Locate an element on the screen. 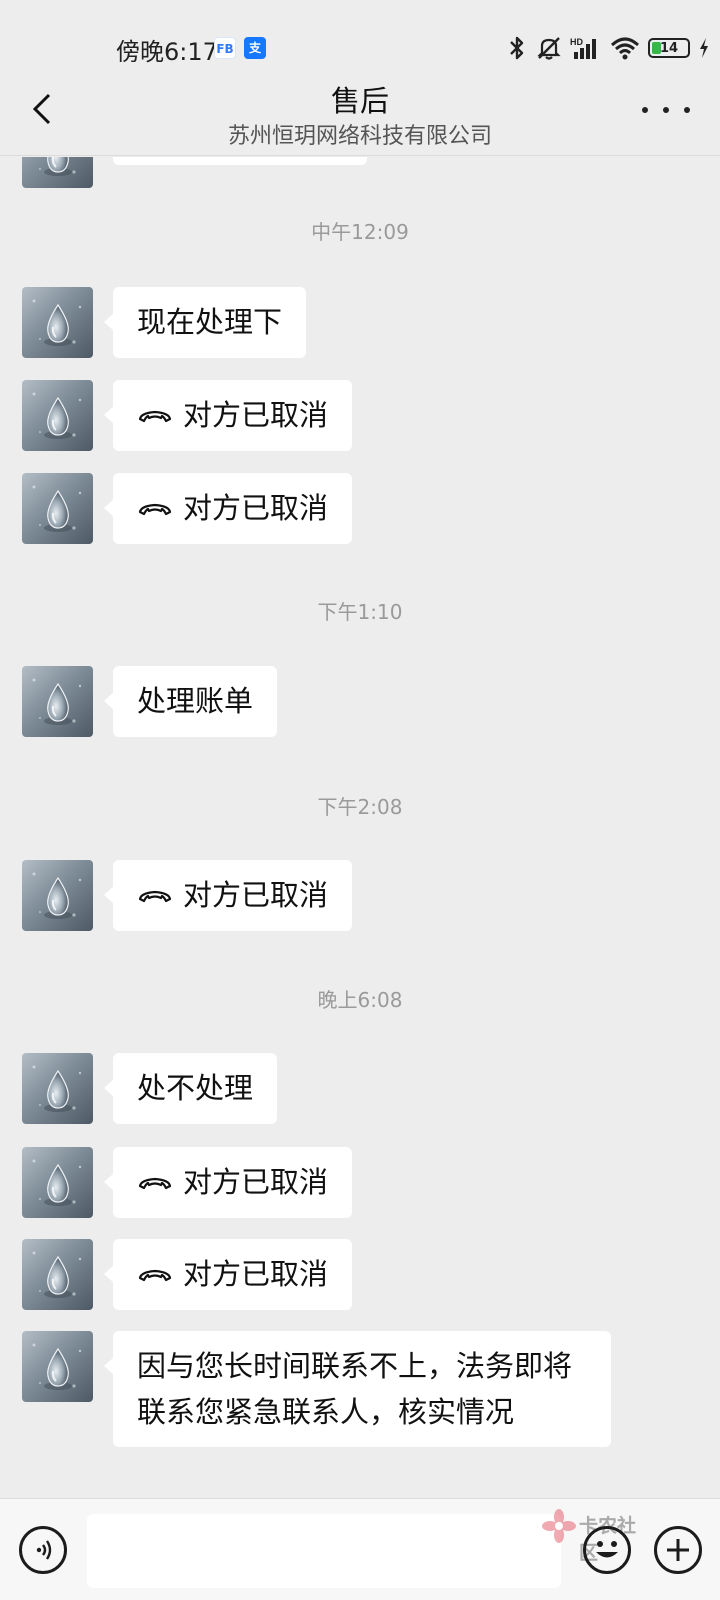  chat-header: 售后 苏州恒玥网络科技有限公司 is located at coordinates (360, 114).